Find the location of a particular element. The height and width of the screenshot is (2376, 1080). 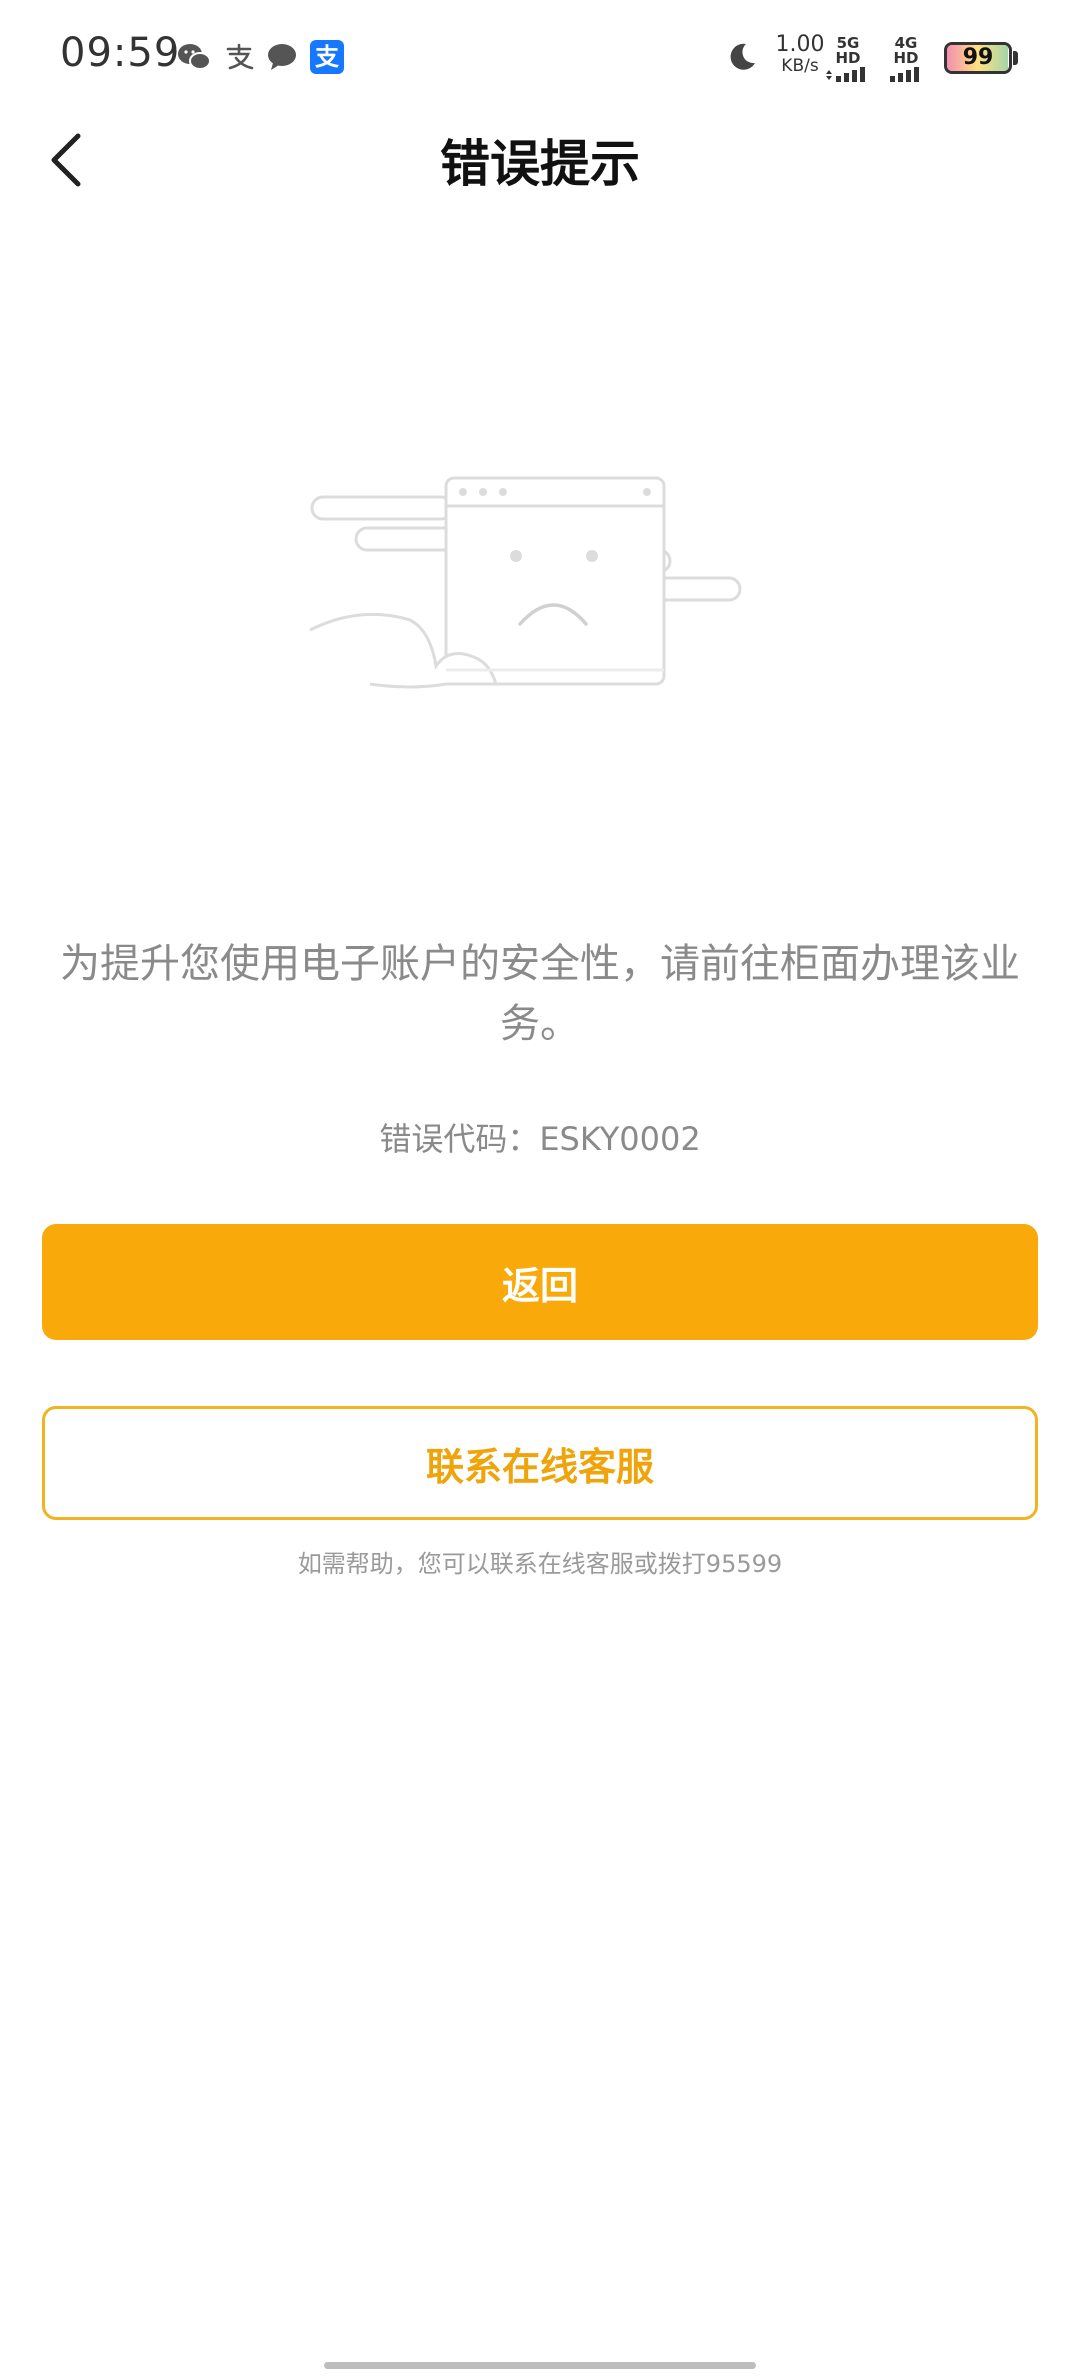

network-5g: 5G HD is located at coordinates (848, 60).